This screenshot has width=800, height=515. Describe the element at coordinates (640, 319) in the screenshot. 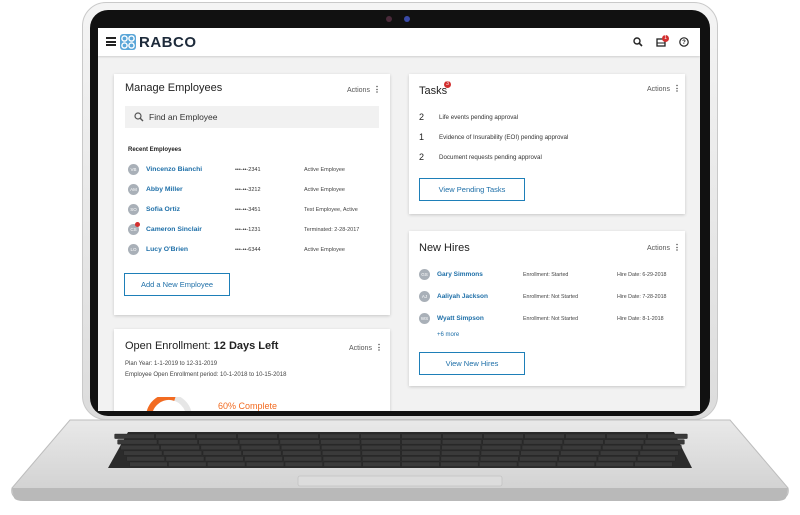

I see `new-hire-date: Hire Date: 8-1-2018` at that location.